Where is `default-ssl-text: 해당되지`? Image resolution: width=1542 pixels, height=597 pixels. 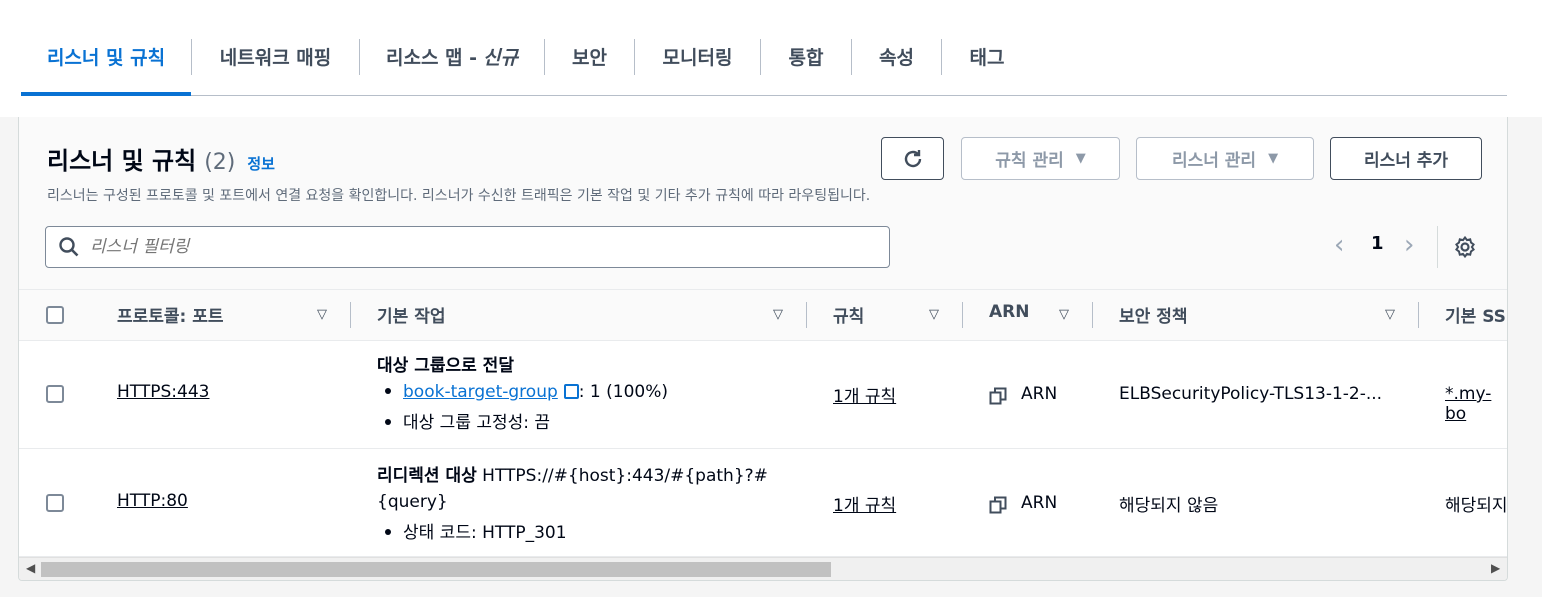 default-ssl-text: 해당되지 is located at coordinates (1476, 506).